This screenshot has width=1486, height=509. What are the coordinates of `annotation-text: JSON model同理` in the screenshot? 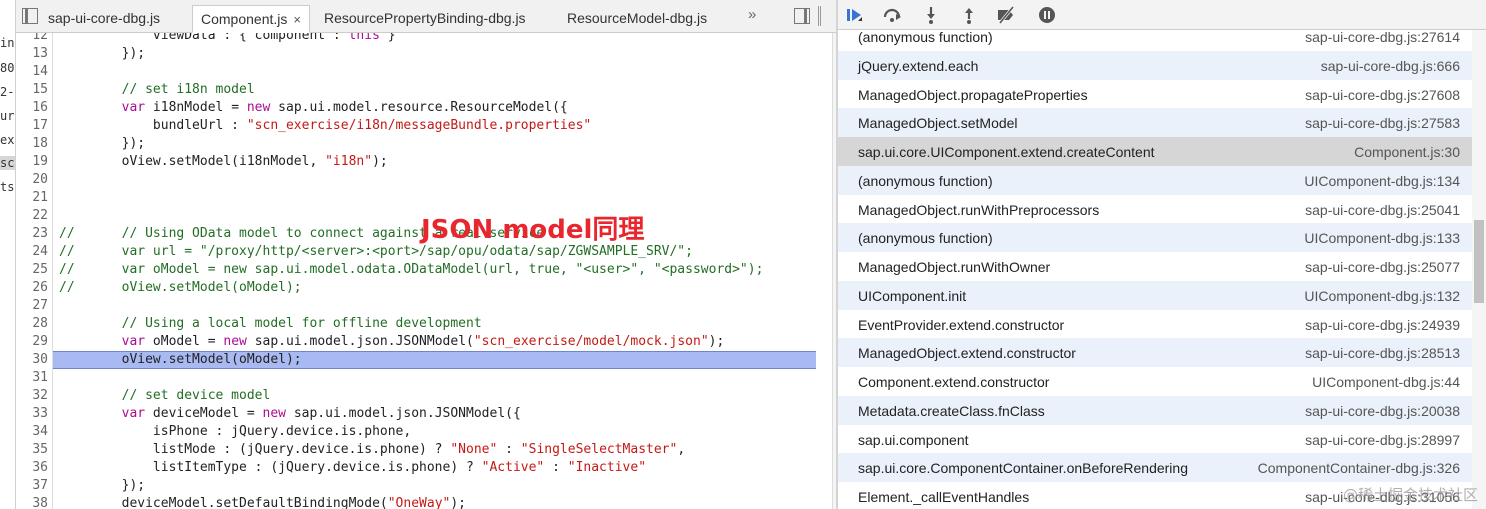 It's located at (533, 230).